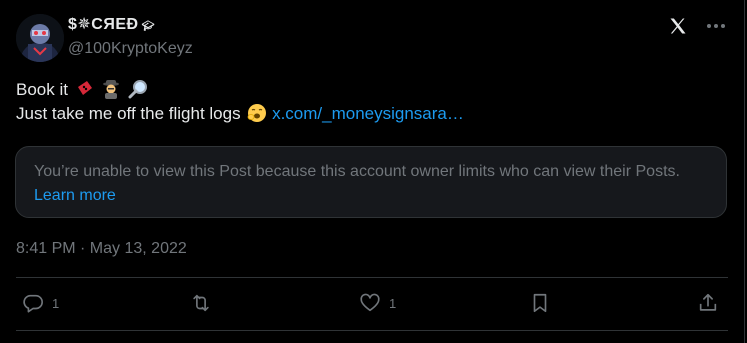 The image size is (747, 343). What do you see at coordinates (716, 26) in the screenshot?
I see `more-options-icon` at bounding box center [716, 26].